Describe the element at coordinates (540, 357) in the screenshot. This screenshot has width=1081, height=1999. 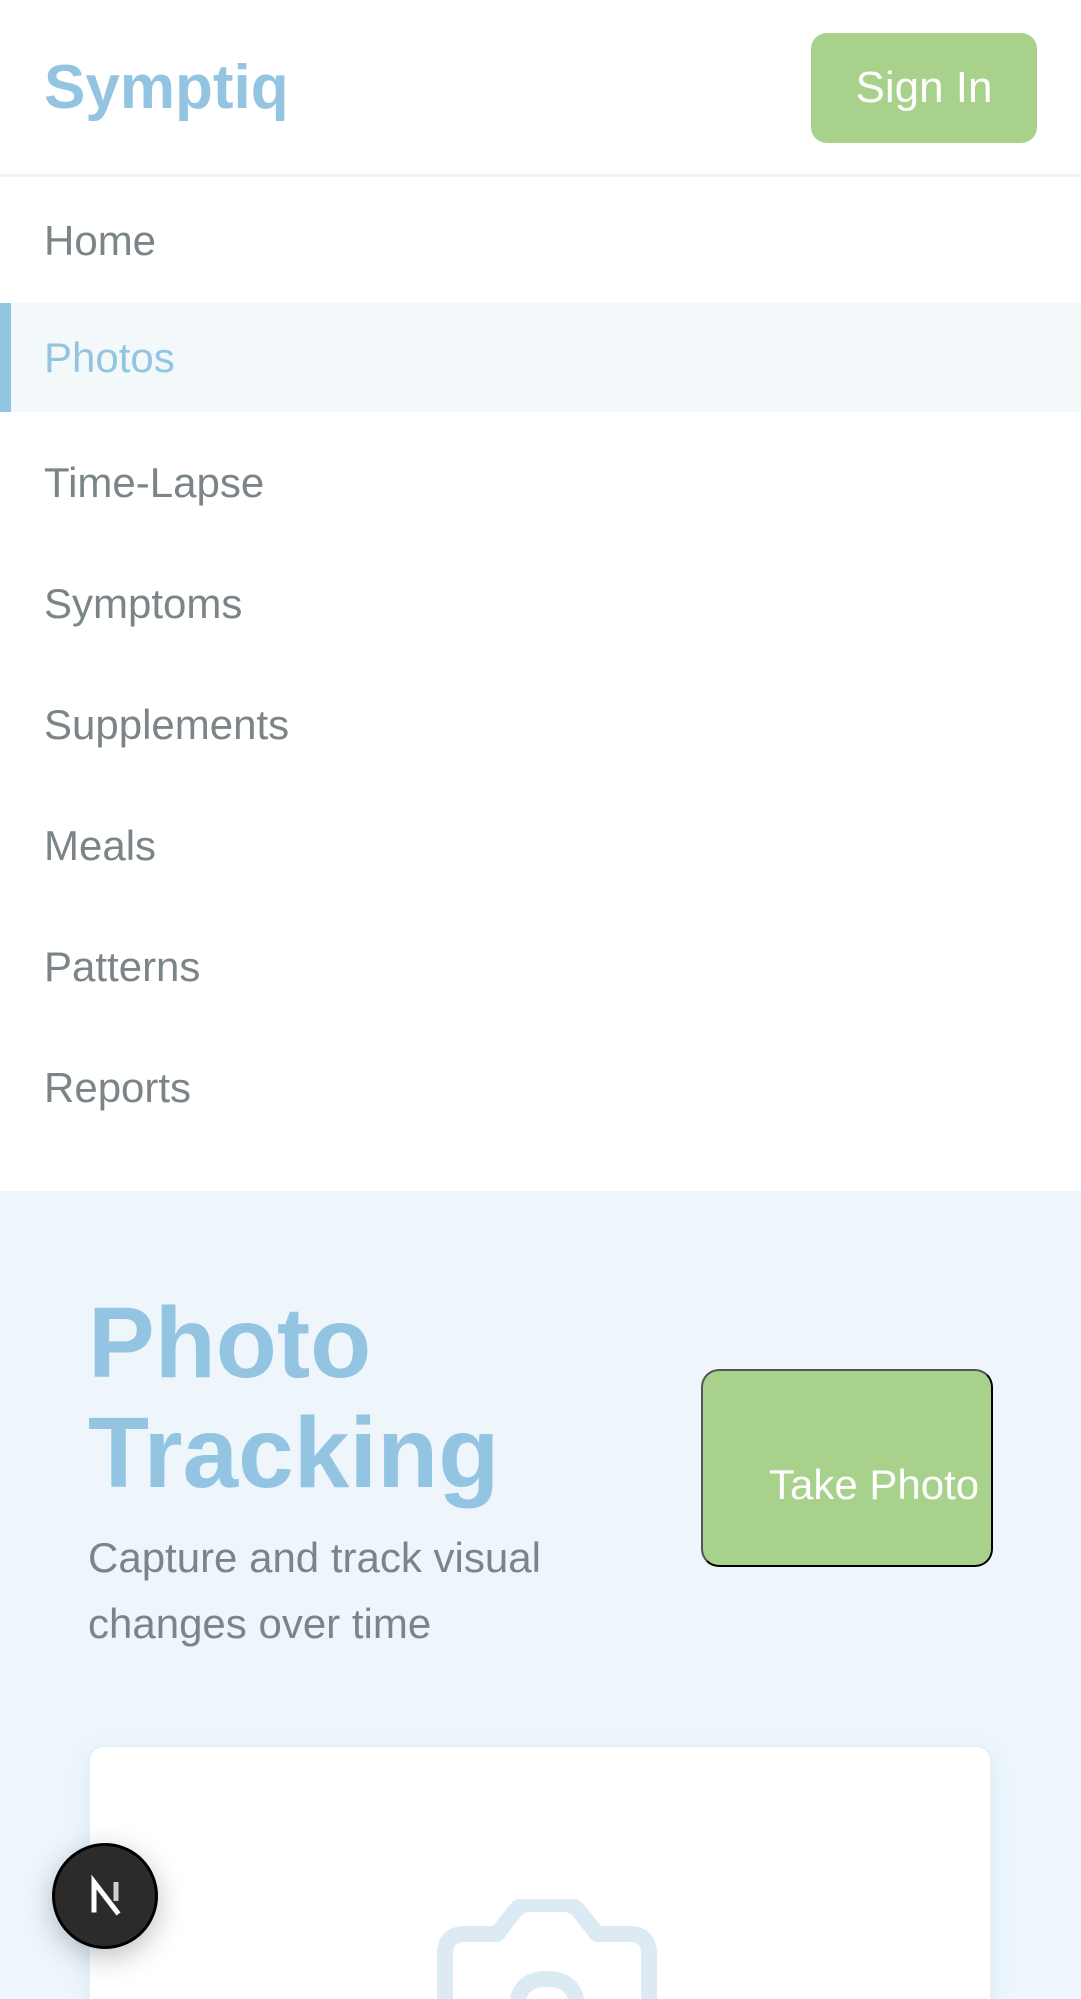
I see `nav-item-photos: Photos` at that location.